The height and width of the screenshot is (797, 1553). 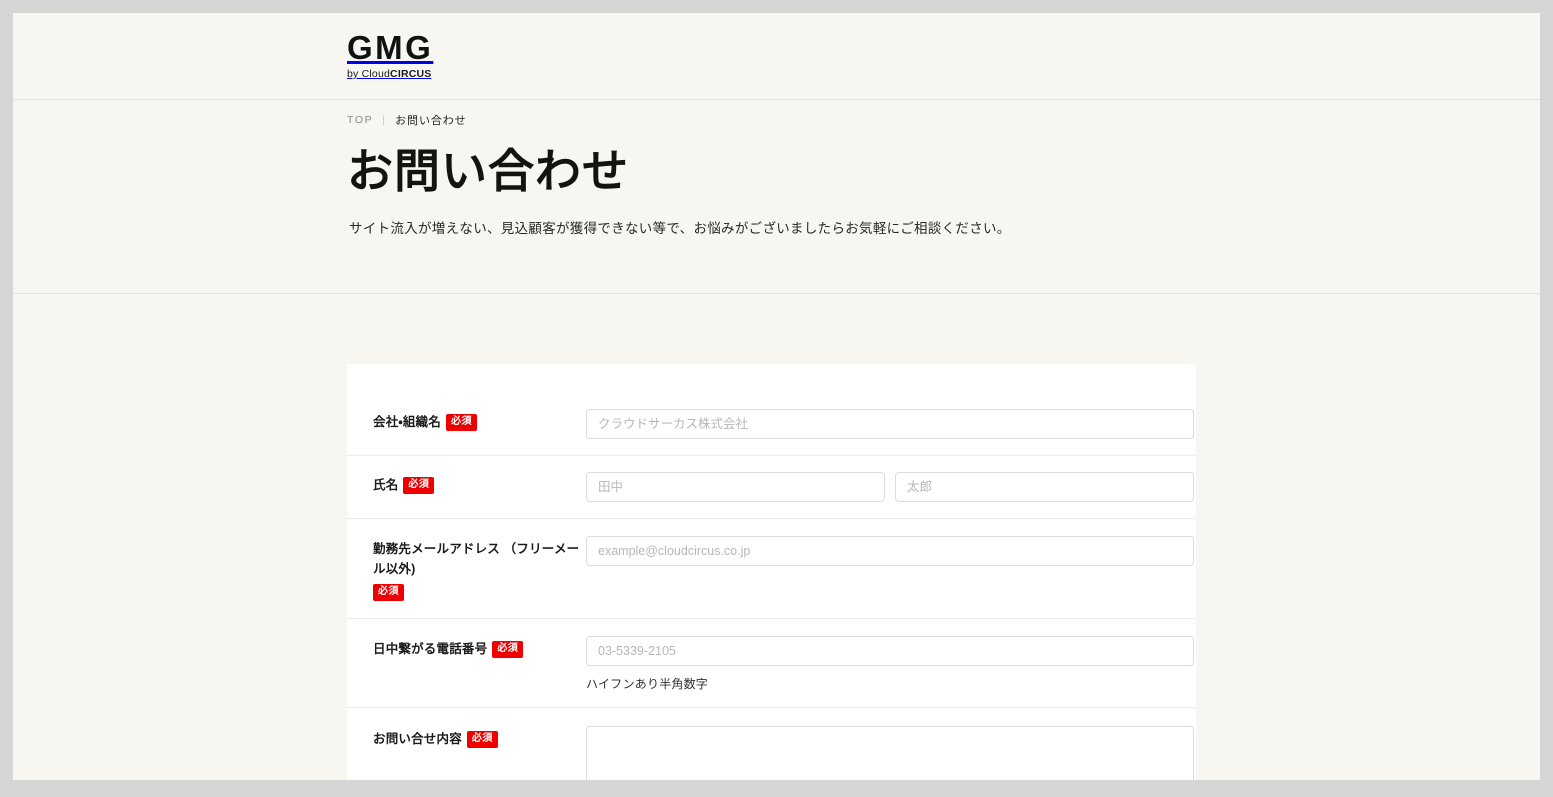 What do you see at coordinates (430, 649) in the screenshot?
I see `label-telephone-text: 日中繋がる電話番号` at bounding box center [430, 649].